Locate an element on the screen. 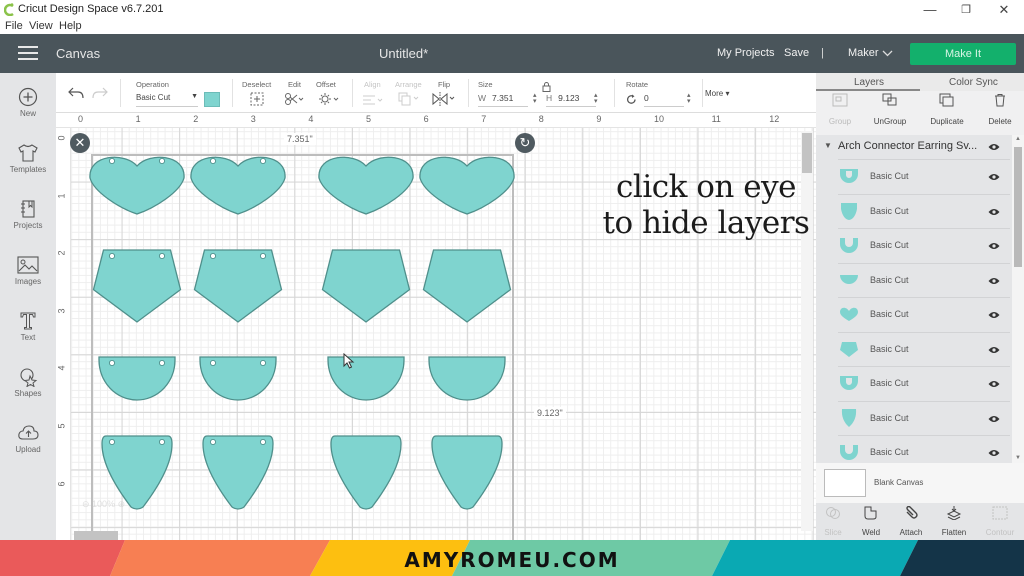  trash-icon is located at coordinates (1000, 100).